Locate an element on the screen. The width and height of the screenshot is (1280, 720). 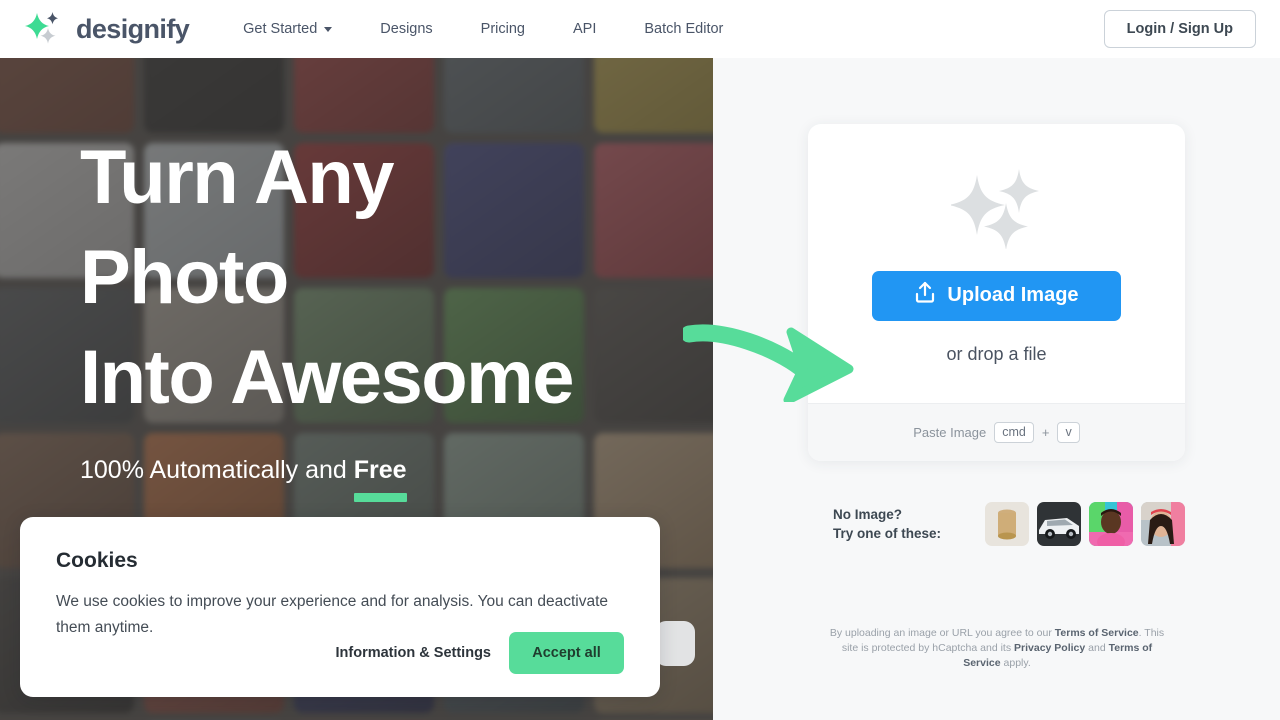
nav-item-get-started: Get Started is located at coordinates (288, 29).